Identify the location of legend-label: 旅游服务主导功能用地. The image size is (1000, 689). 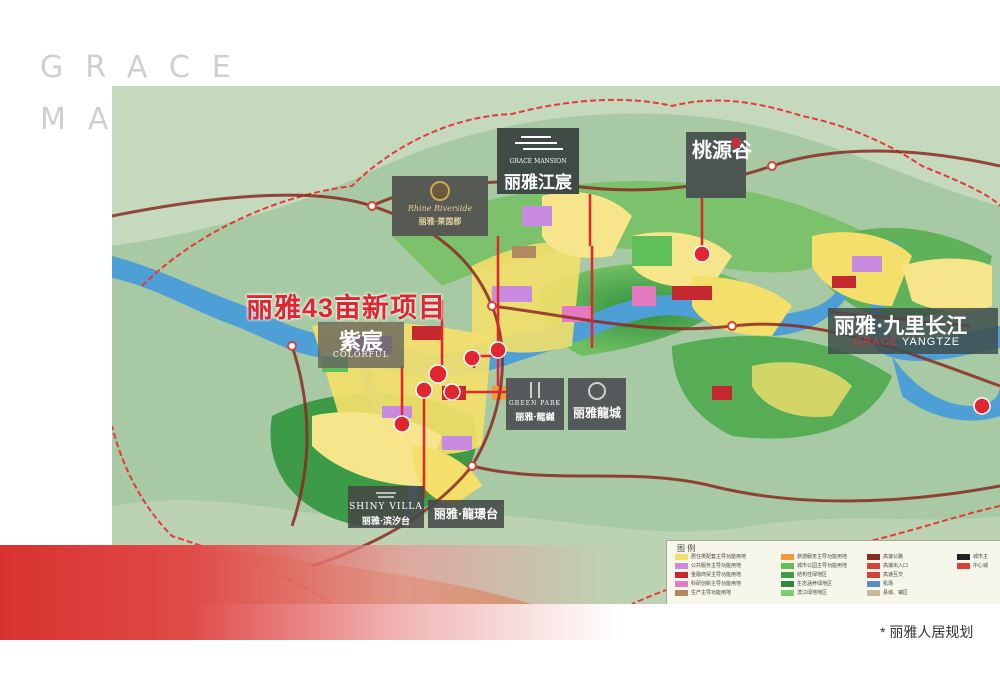
(822, 557).